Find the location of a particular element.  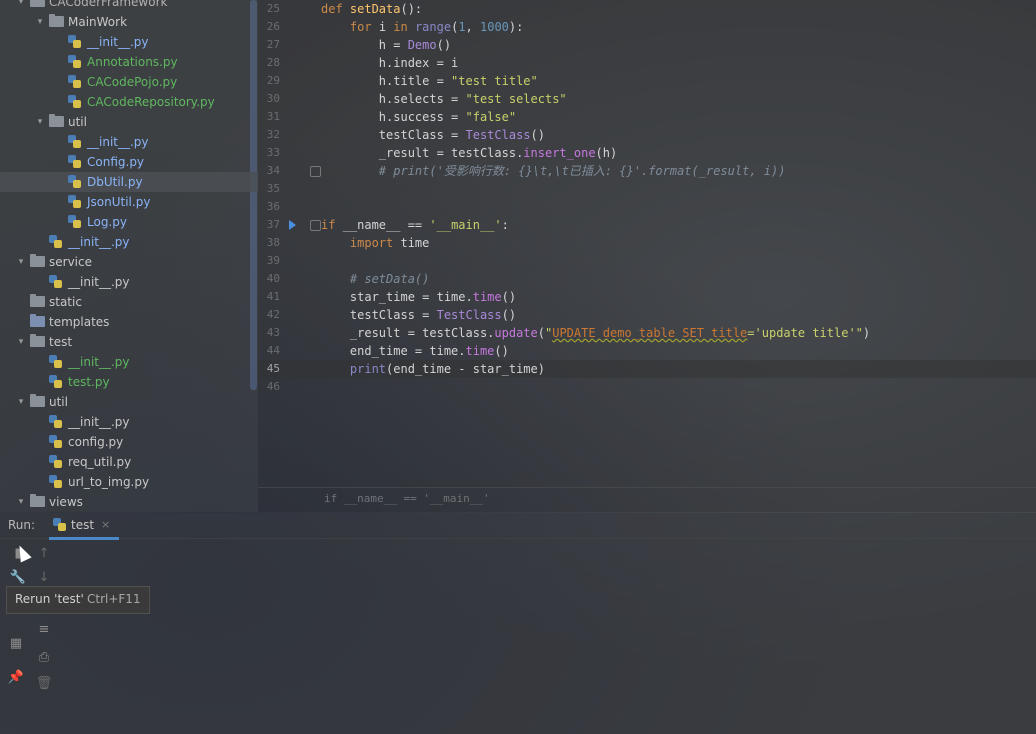

line-number: 29 is located at coordinates (273, 80).